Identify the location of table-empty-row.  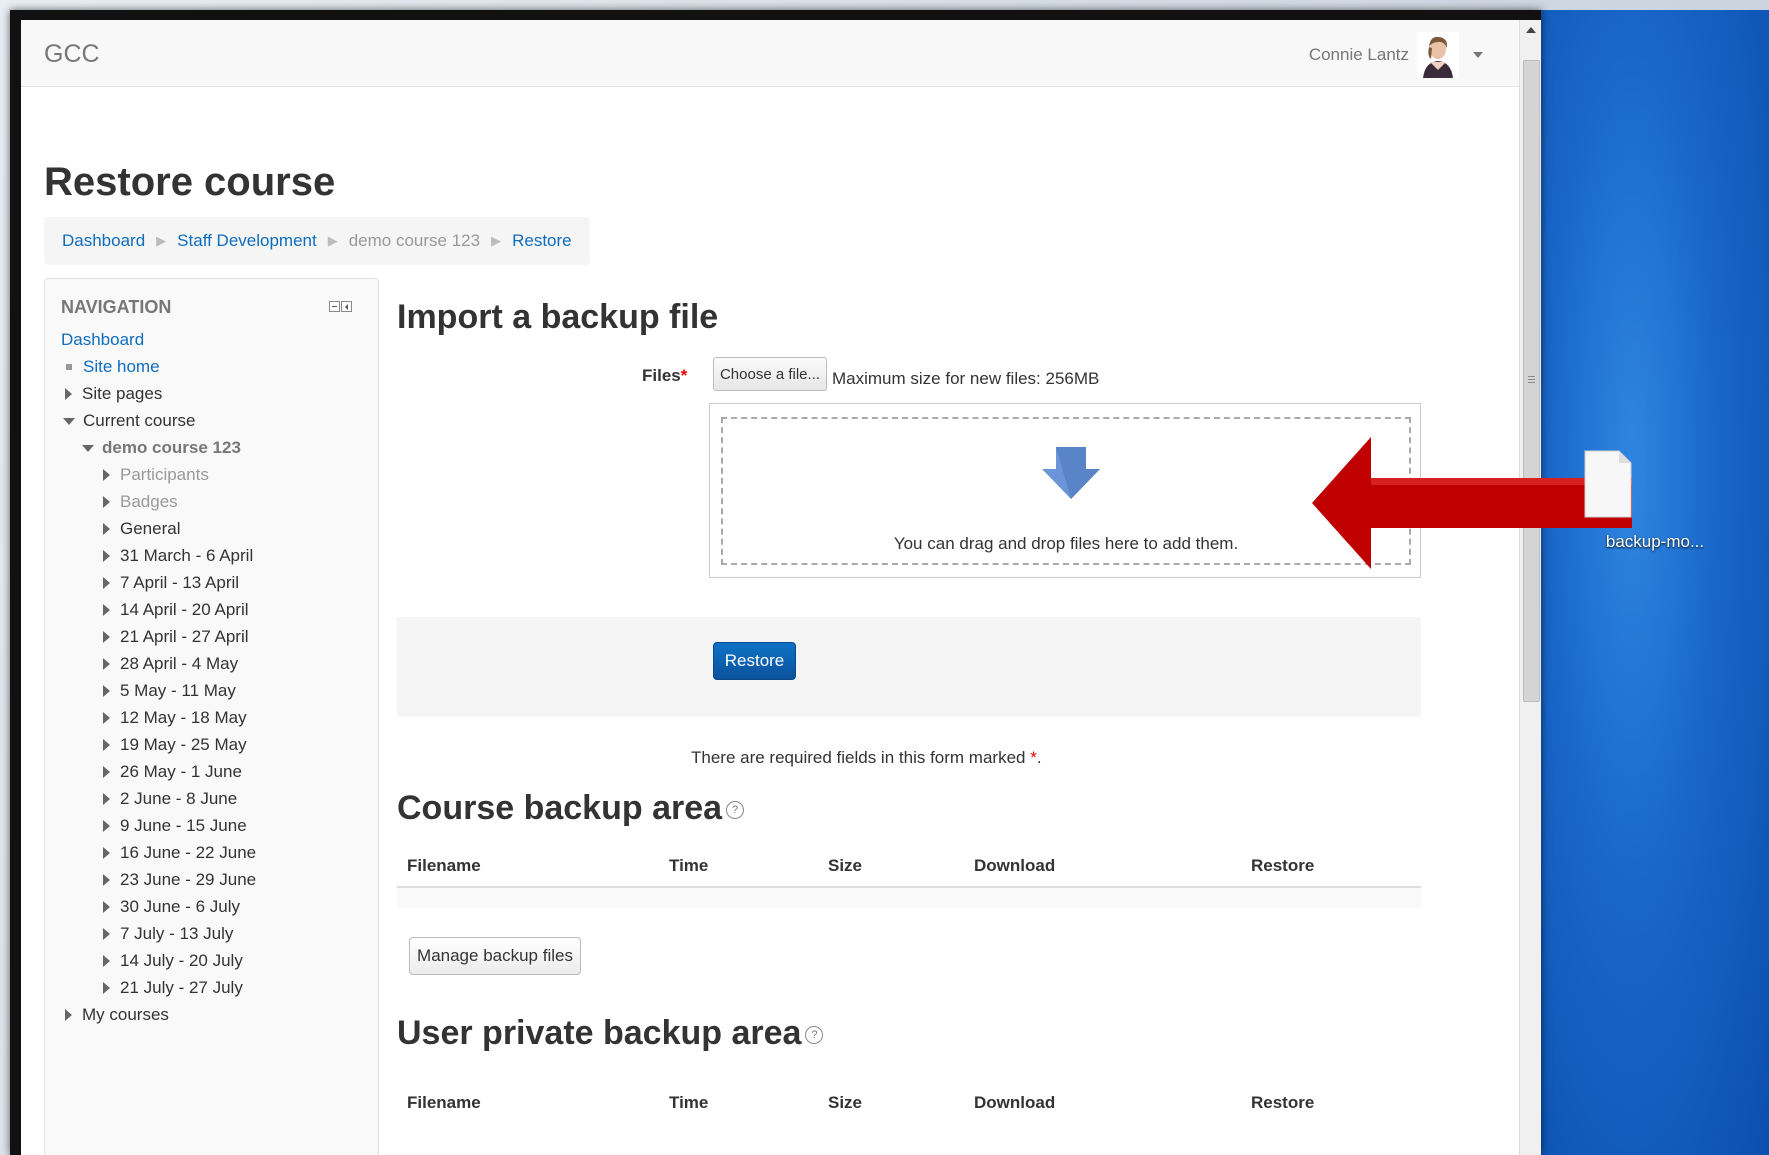
(909, 898).